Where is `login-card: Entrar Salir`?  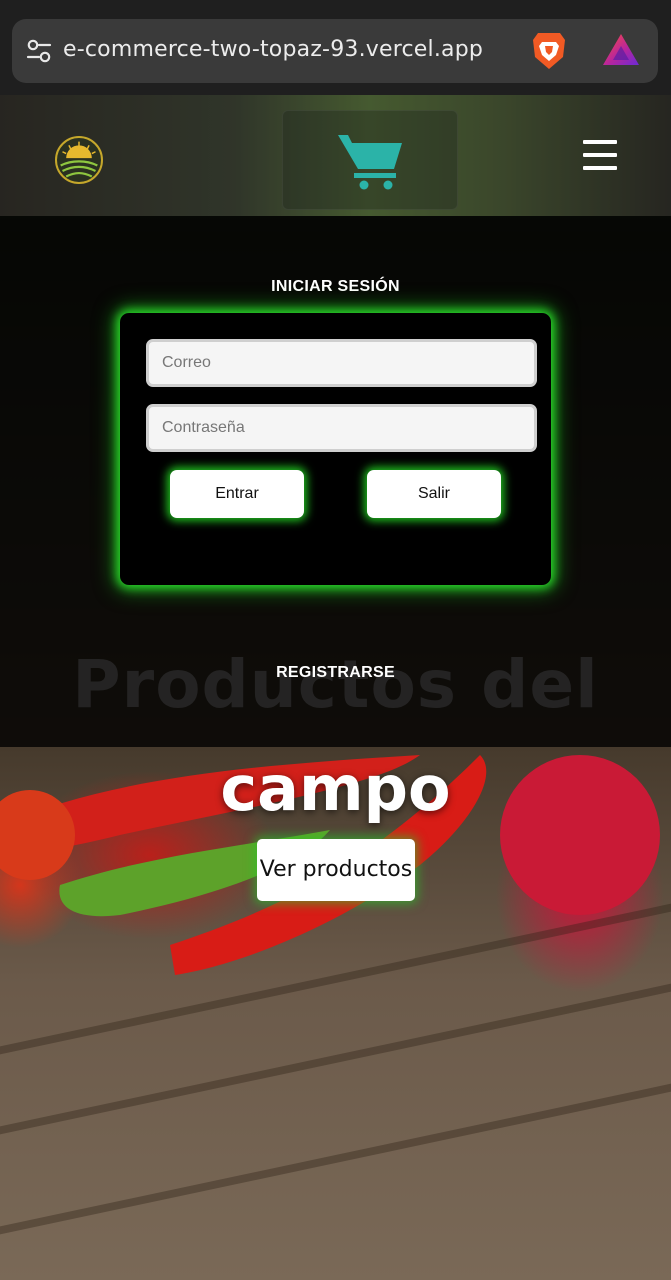
login-card: Entrar Salir is located at coordinates (335, 449).